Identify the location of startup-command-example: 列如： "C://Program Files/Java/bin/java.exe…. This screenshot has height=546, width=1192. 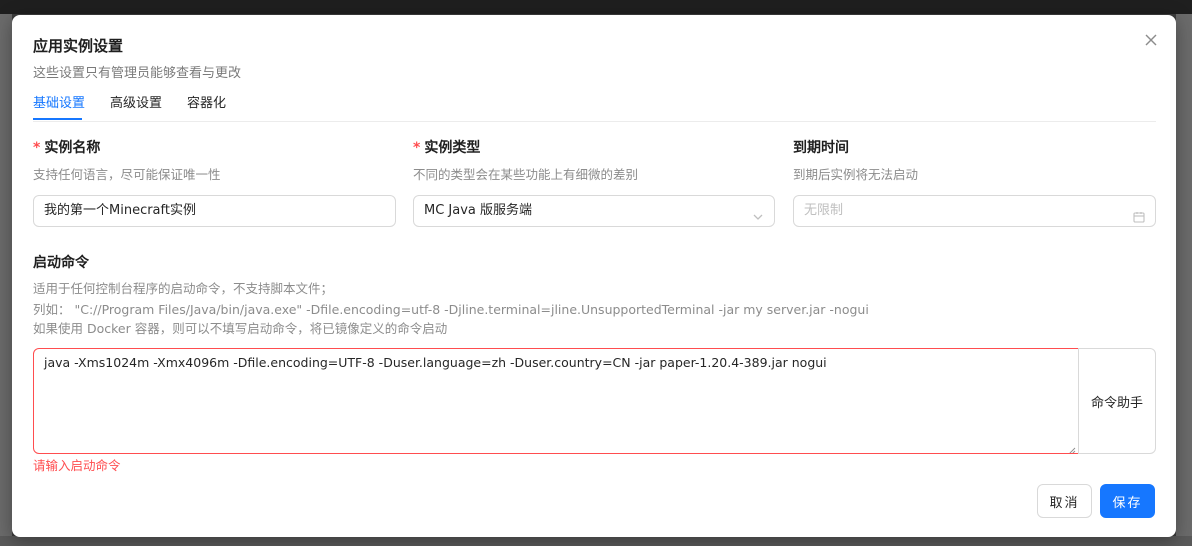
(451, 309).